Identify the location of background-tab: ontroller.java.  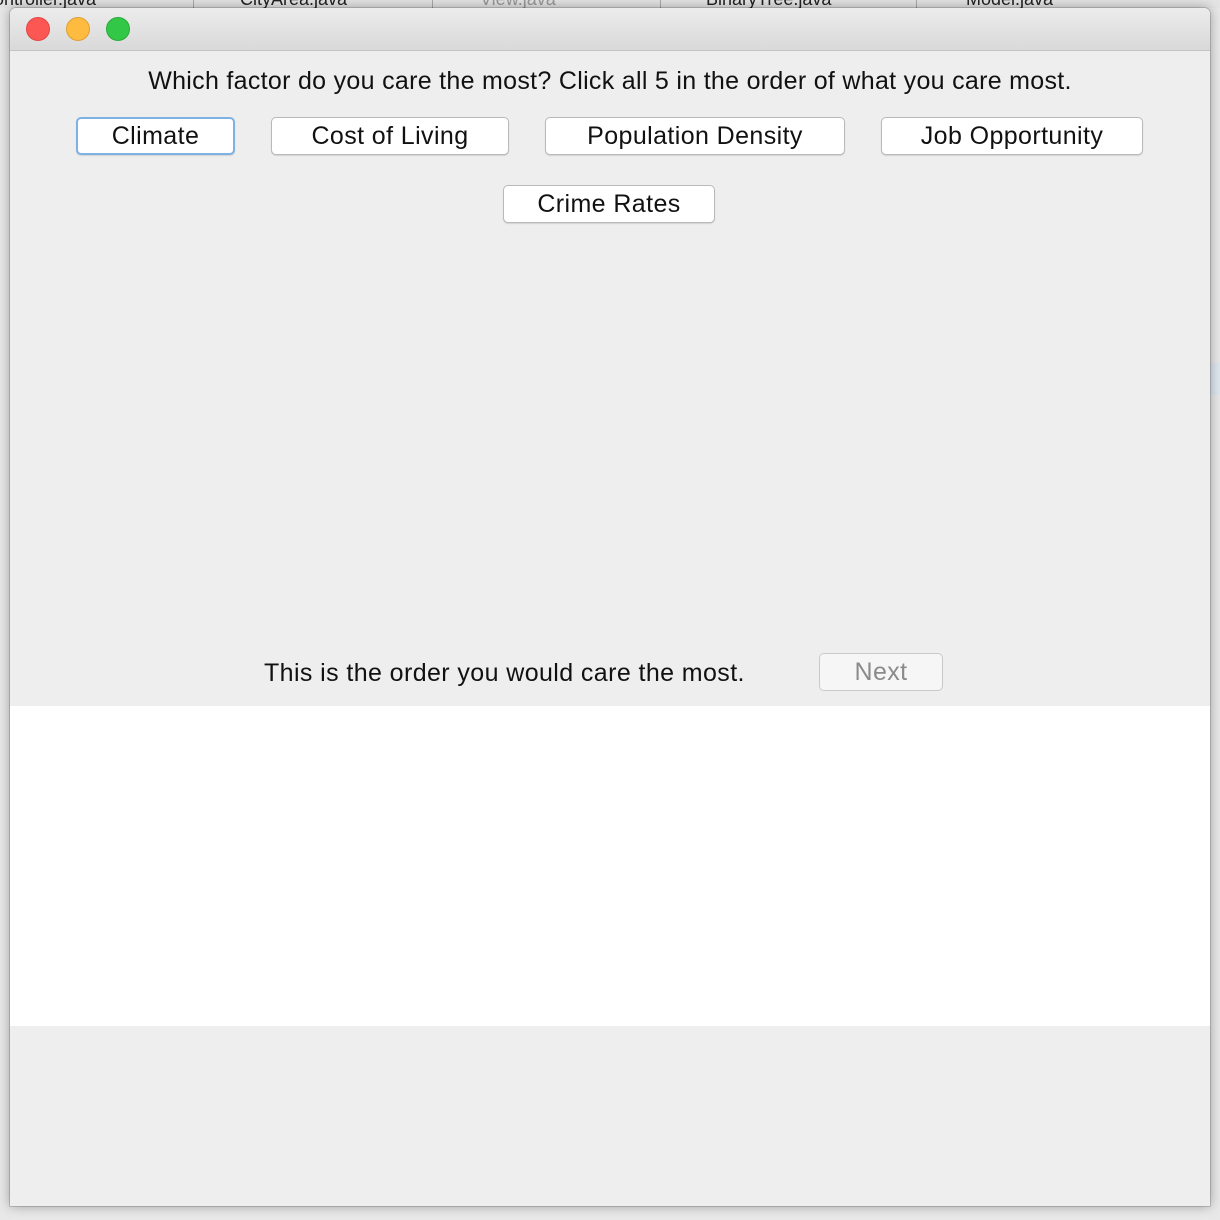
(48, 4).